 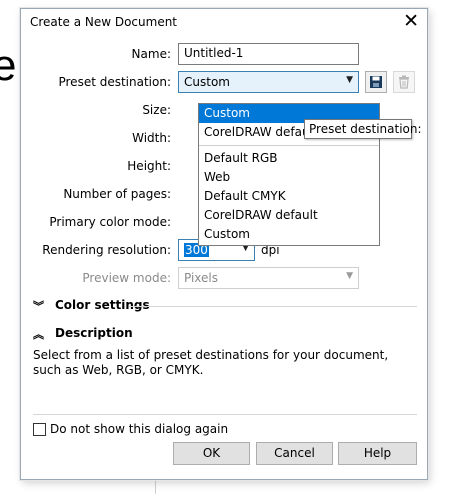 I want to click on color-settings-title: Color settings, so click(x=102, y=305).